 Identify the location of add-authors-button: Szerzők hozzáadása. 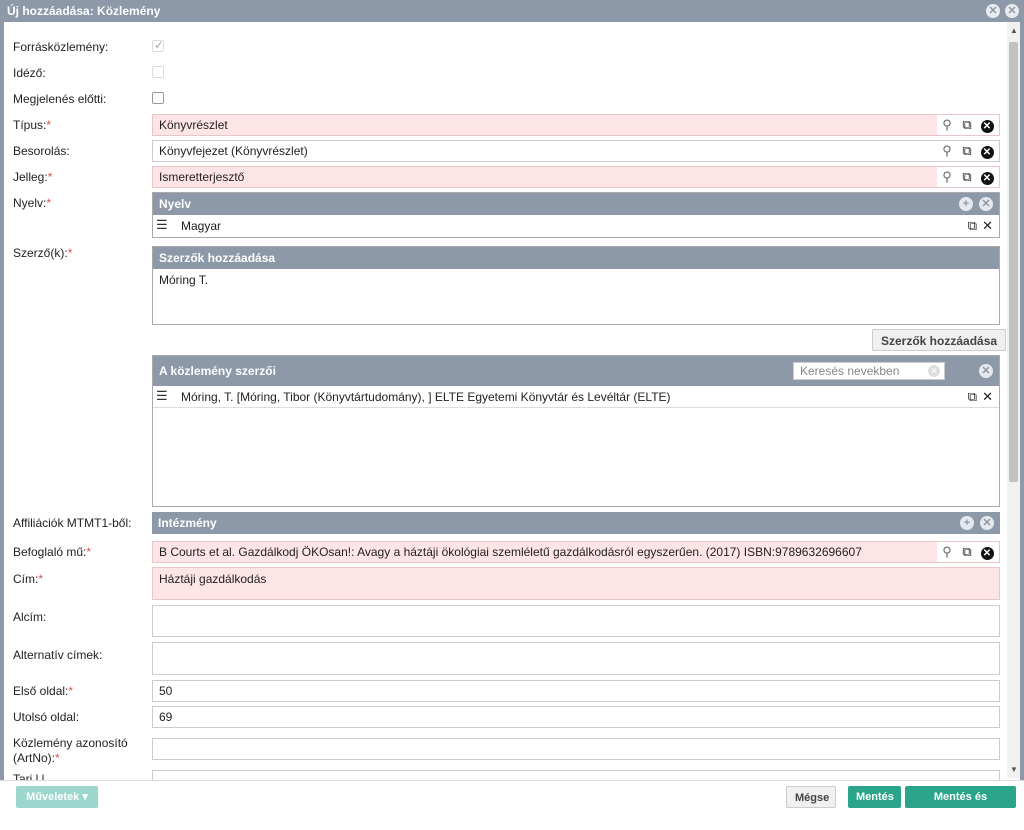
(939, 340).